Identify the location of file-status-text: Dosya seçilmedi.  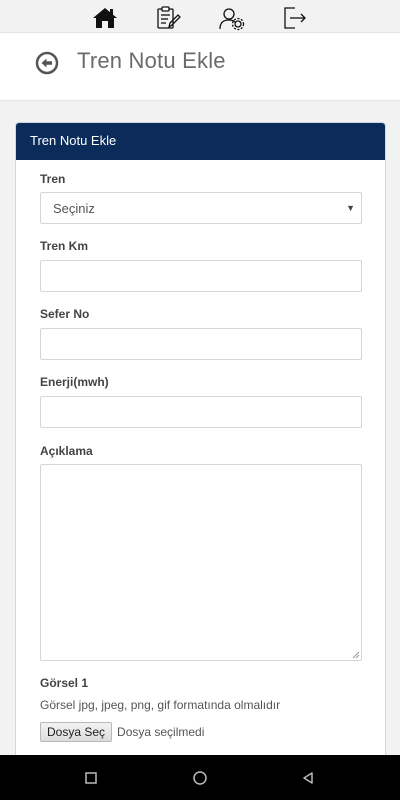
(161, 732).